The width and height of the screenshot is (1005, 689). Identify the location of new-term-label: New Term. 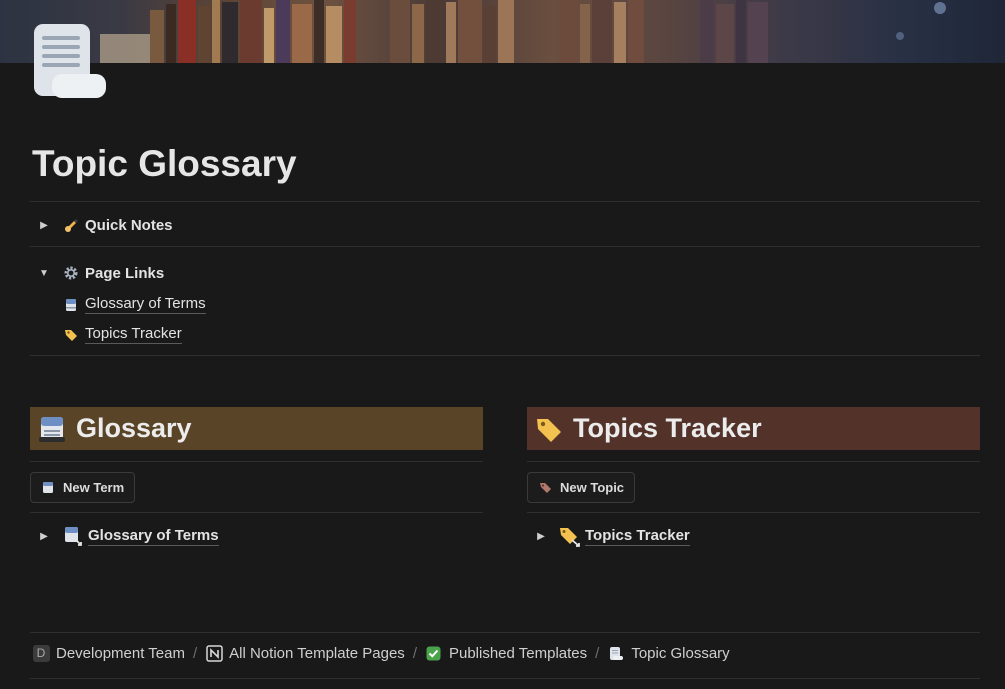
(94, 487).